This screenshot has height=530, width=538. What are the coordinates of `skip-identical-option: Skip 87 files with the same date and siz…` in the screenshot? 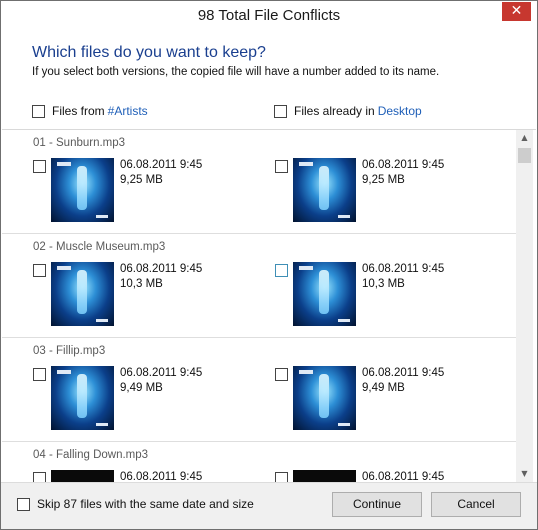 It's located at (135, 504).